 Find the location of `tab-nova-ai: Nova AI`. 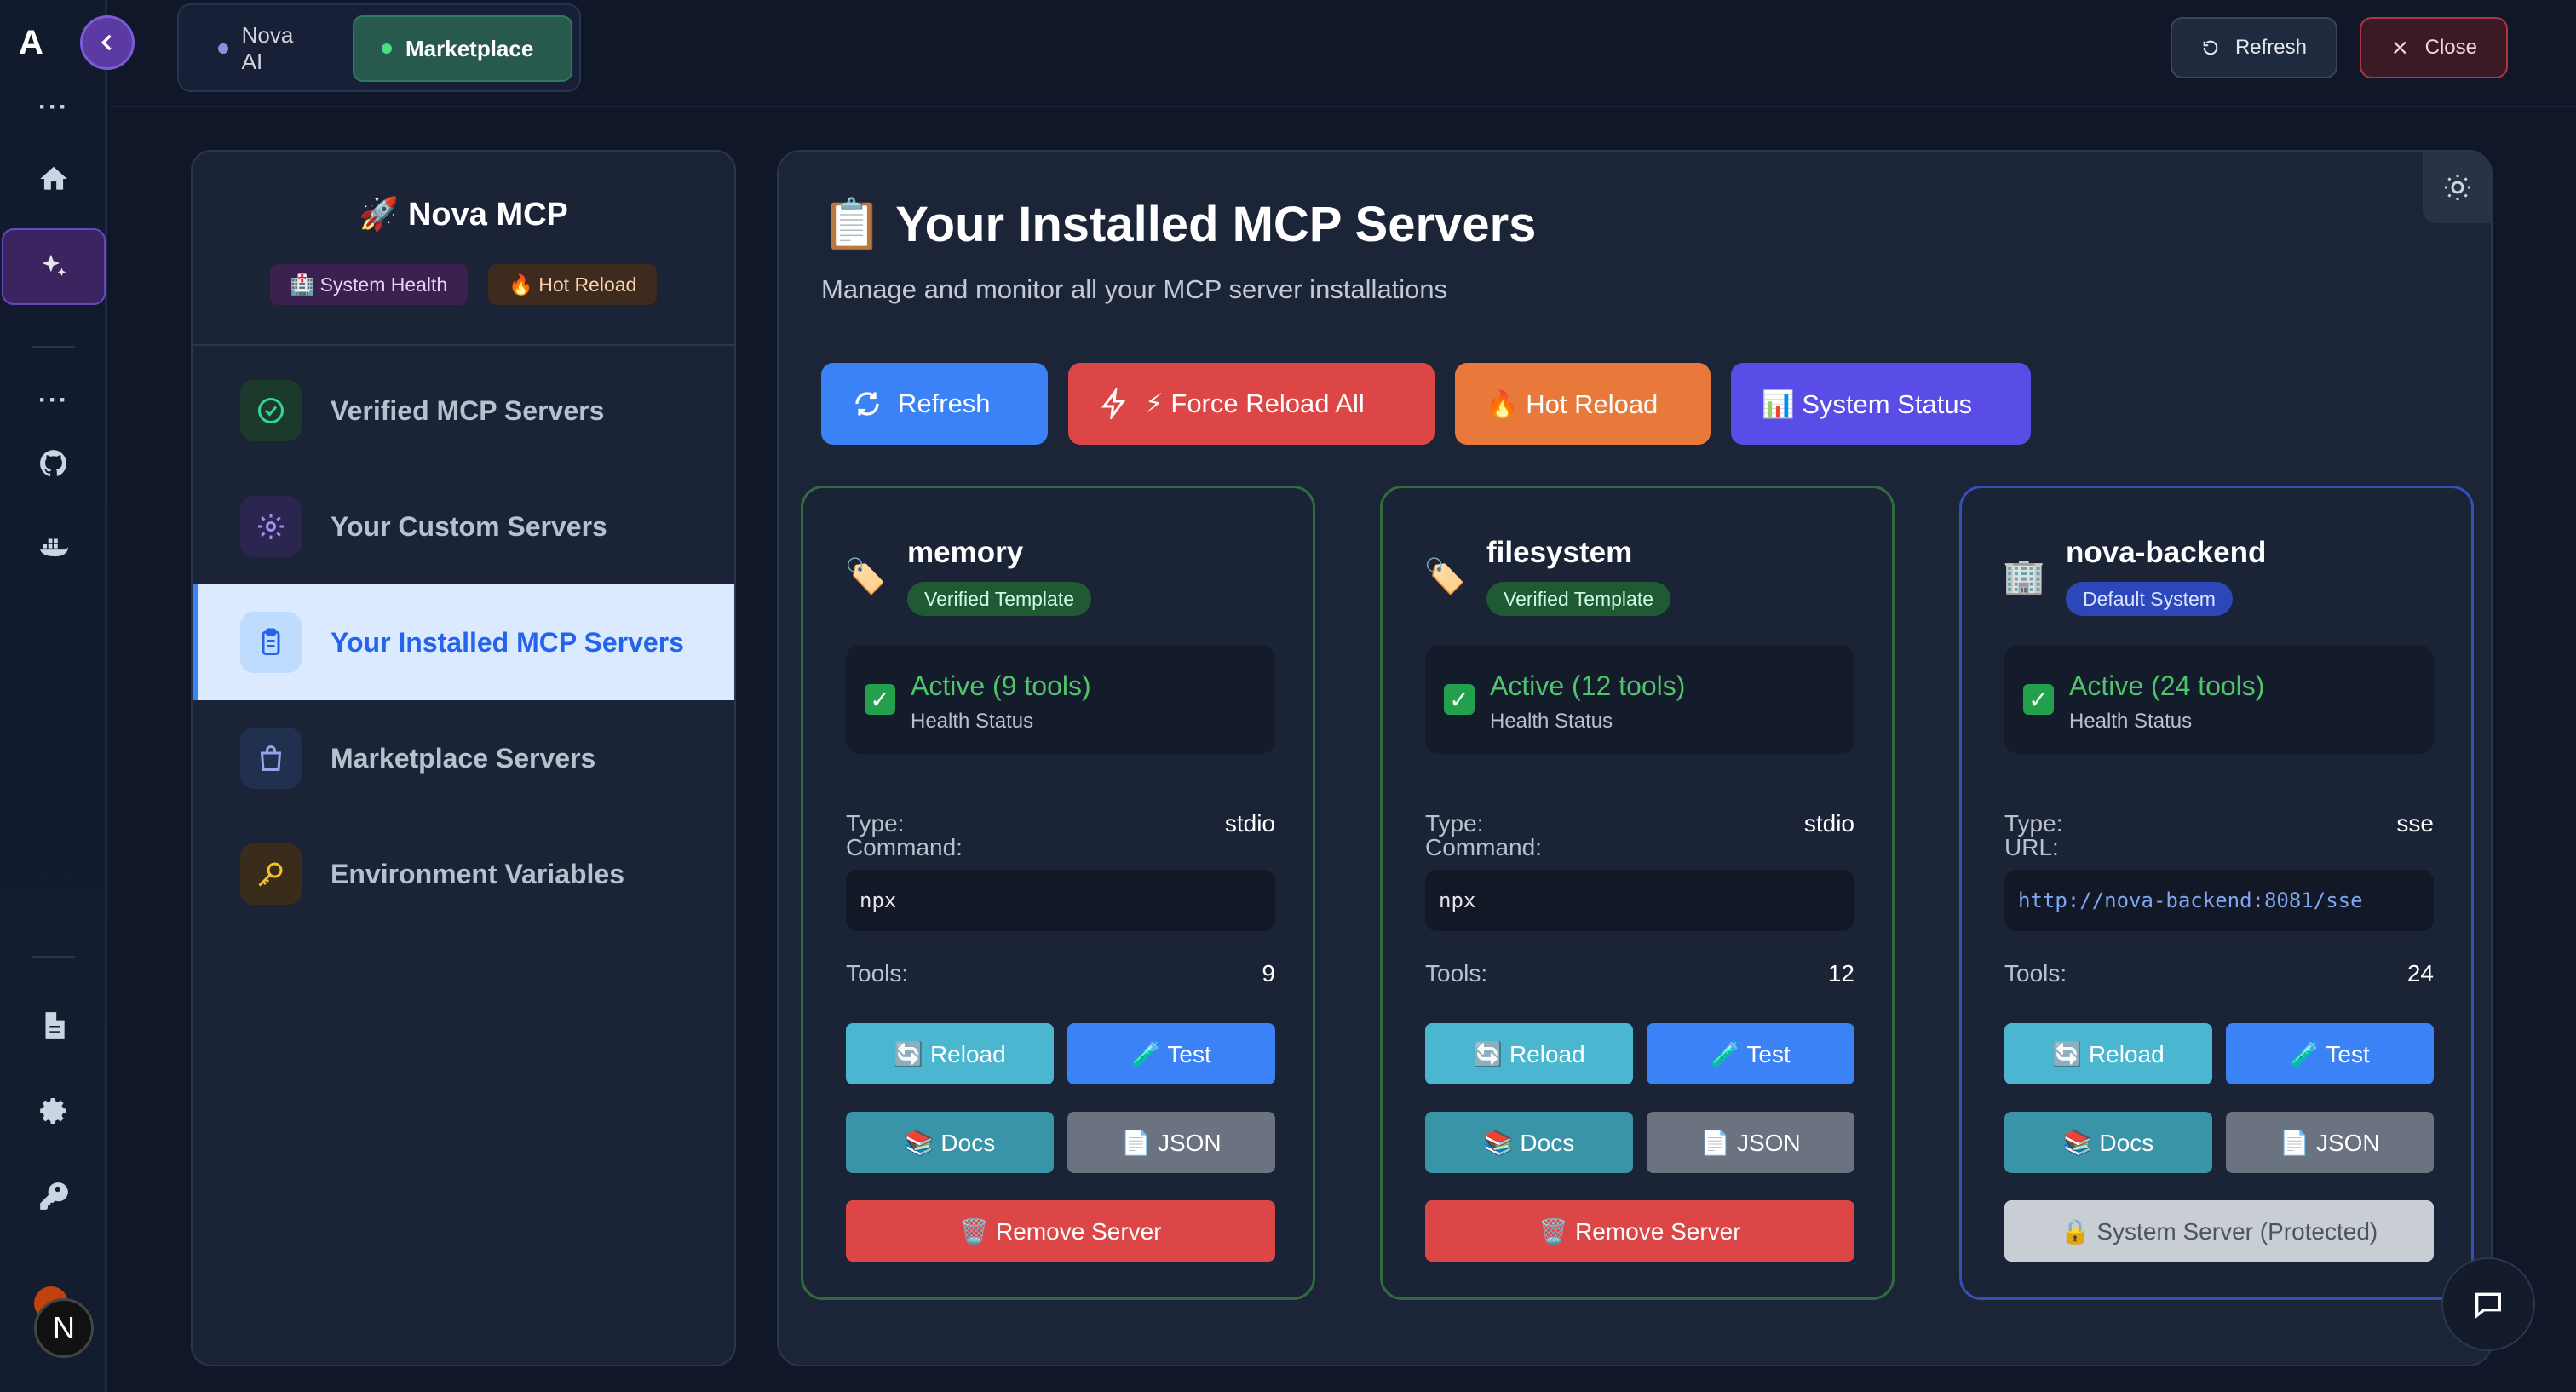

tab-nova-ai: Nova AI is located at coordinates (267, 48).